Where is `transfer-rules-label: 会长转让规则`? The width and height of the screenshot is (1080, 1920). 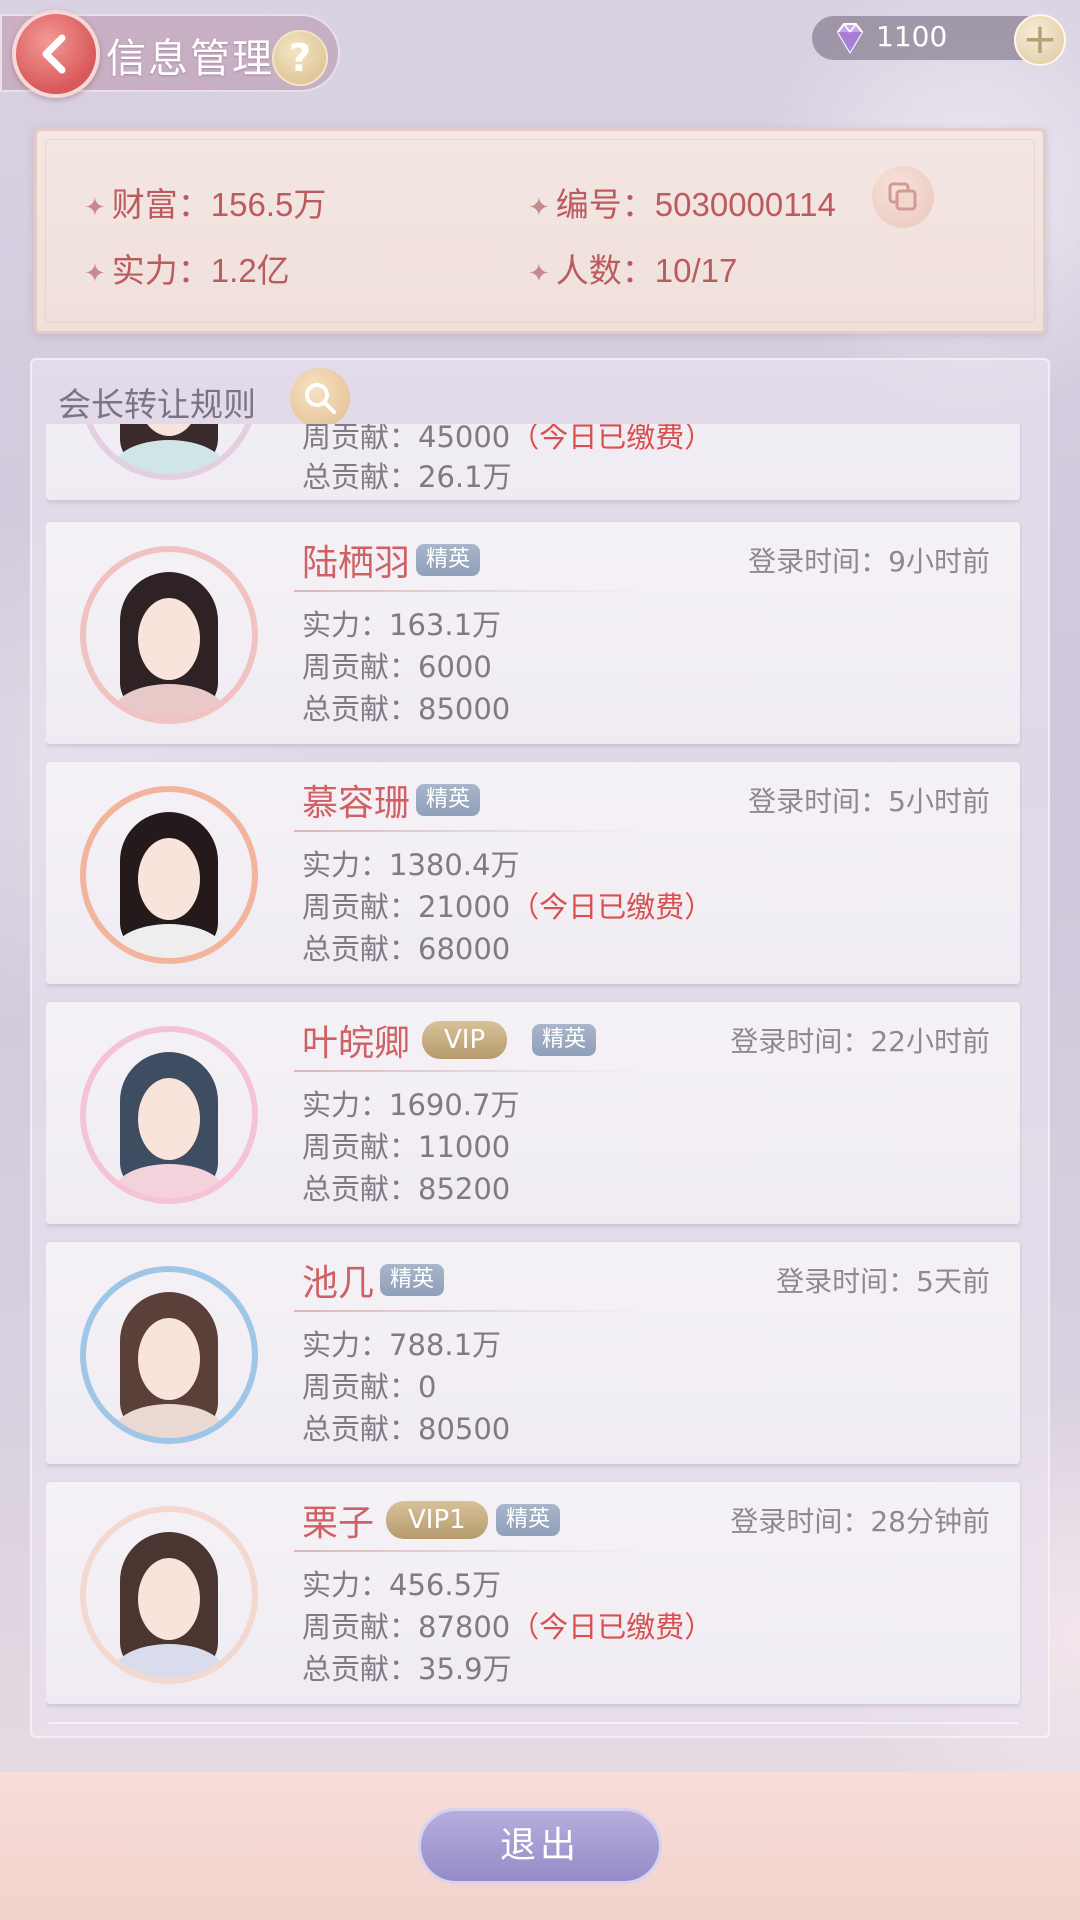
transfer-rules-label: 会长转让规则 is located at coordinates (157, 404).